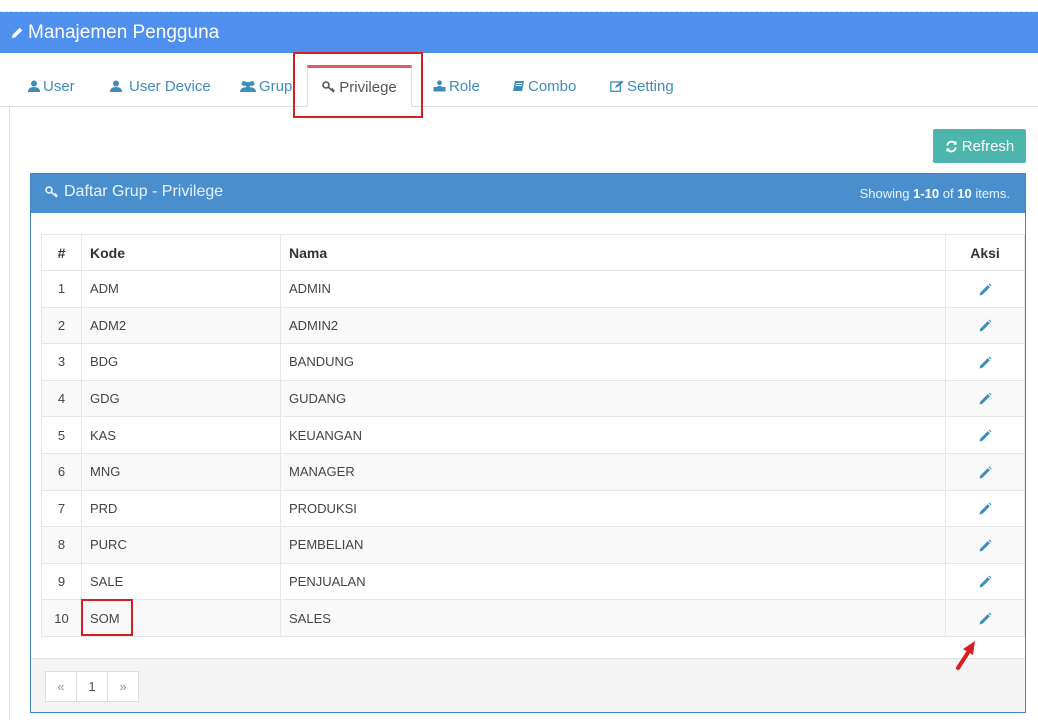 The width and height of the screenshot is (1038, 720). Describe the element at coordinates (181, 545) in the screenshot. I see `cell-kode: PURC` at that location.